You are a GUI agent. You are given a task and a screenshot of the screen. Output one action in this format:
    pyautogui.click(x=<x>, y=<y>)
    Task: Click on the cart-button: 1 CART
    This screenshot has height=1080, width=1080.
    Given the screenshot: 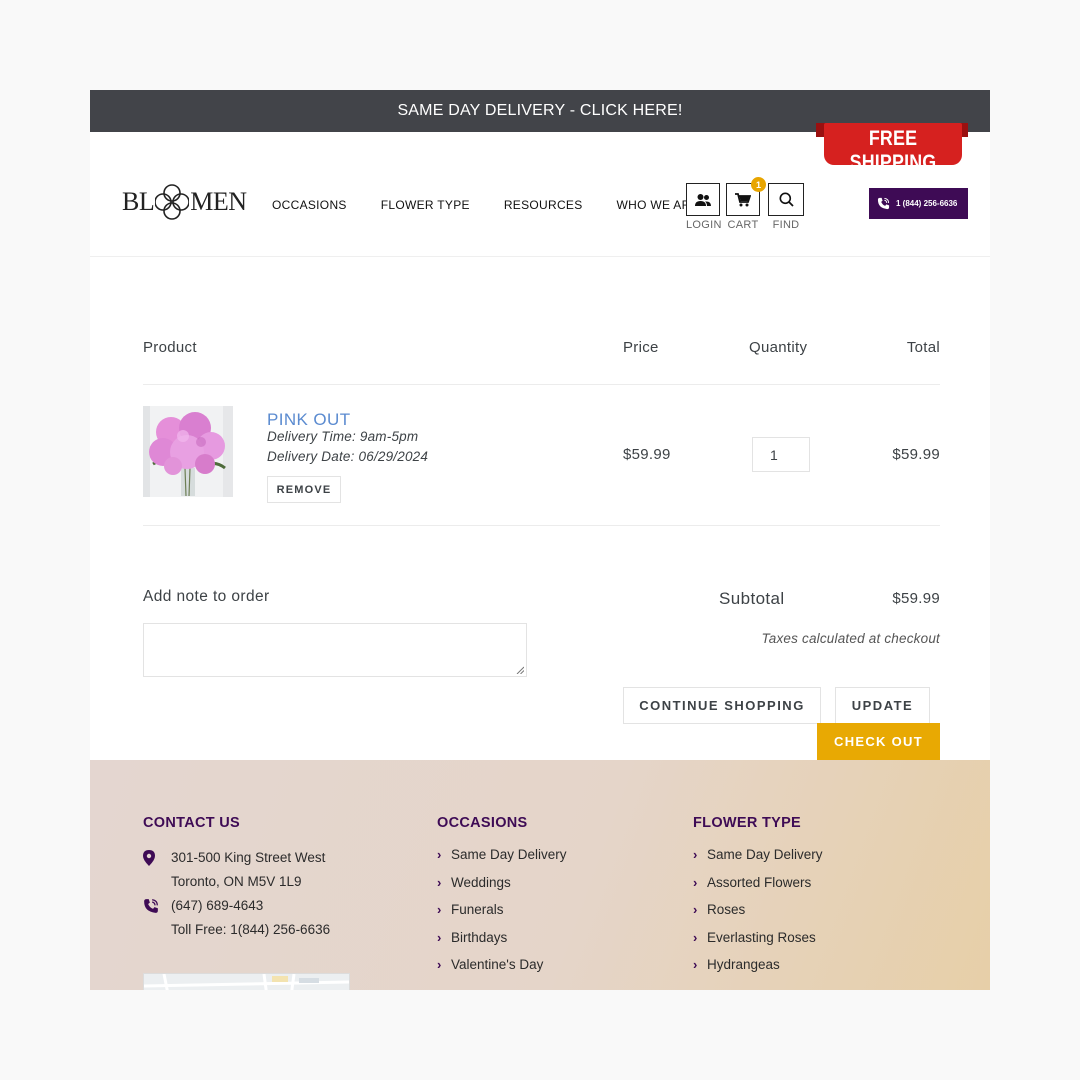 What is the action you would take?
    pyautogui.click(x=746, y=204)
    